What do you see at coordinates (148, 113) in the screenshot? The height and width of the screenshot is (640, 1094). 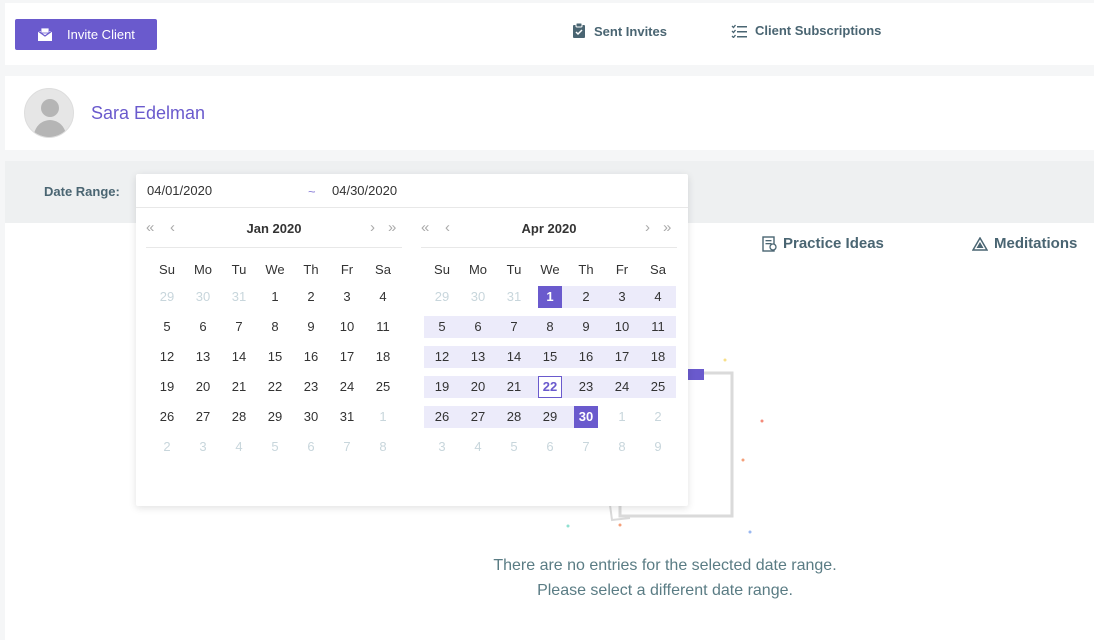 I see `client-name: Sara Edelman` at bounding box center [148, 113].